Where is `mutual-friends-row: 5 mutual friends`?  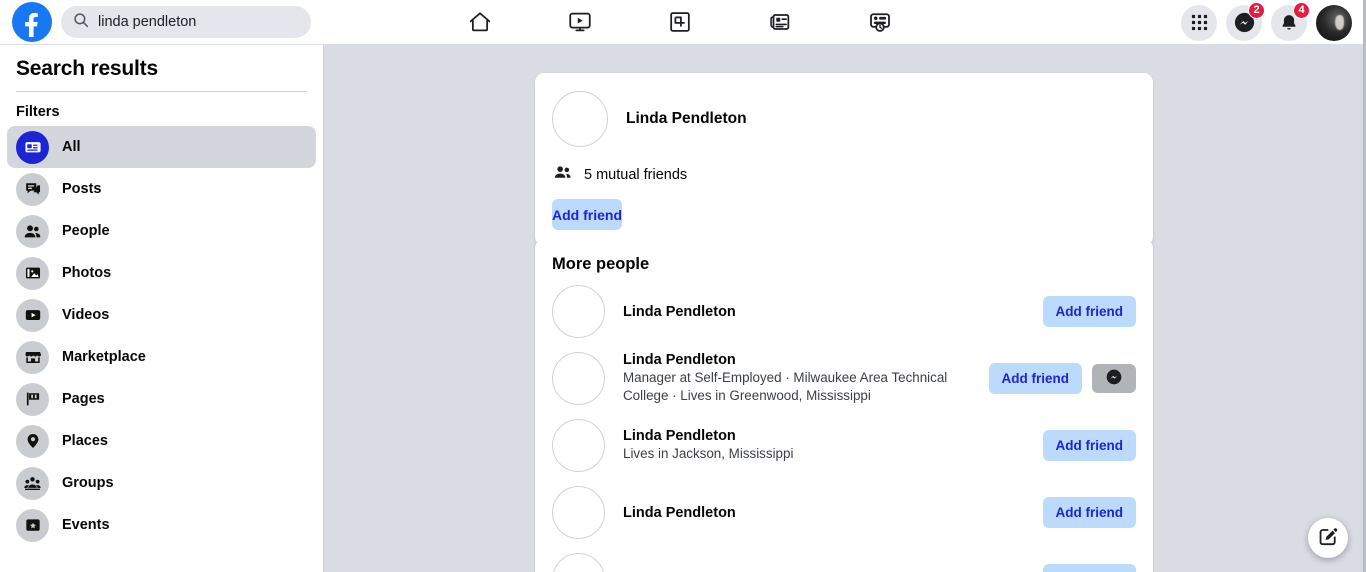 mutual-friends-row: 5 mutual friends is located at coordinates (844, 166).